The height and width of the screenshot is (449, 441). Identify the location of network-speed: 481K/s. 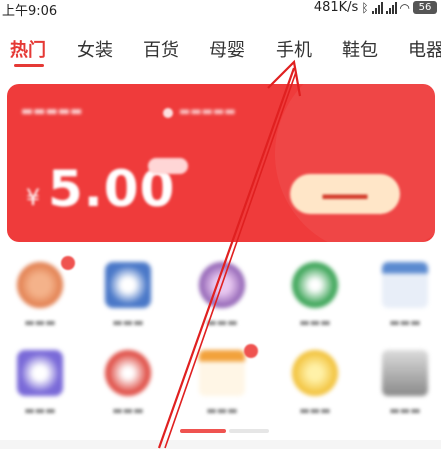
(336, 7).